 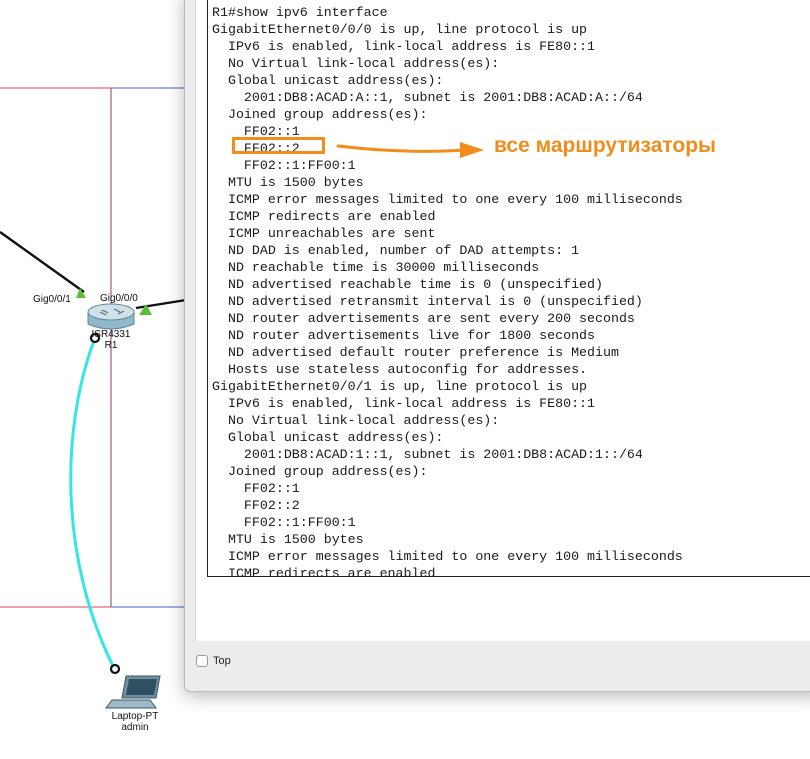 What do you see at coordinates (111, 345) in the screenshot?
I see `router-name-label: R1` at bounding box center [111, 345].